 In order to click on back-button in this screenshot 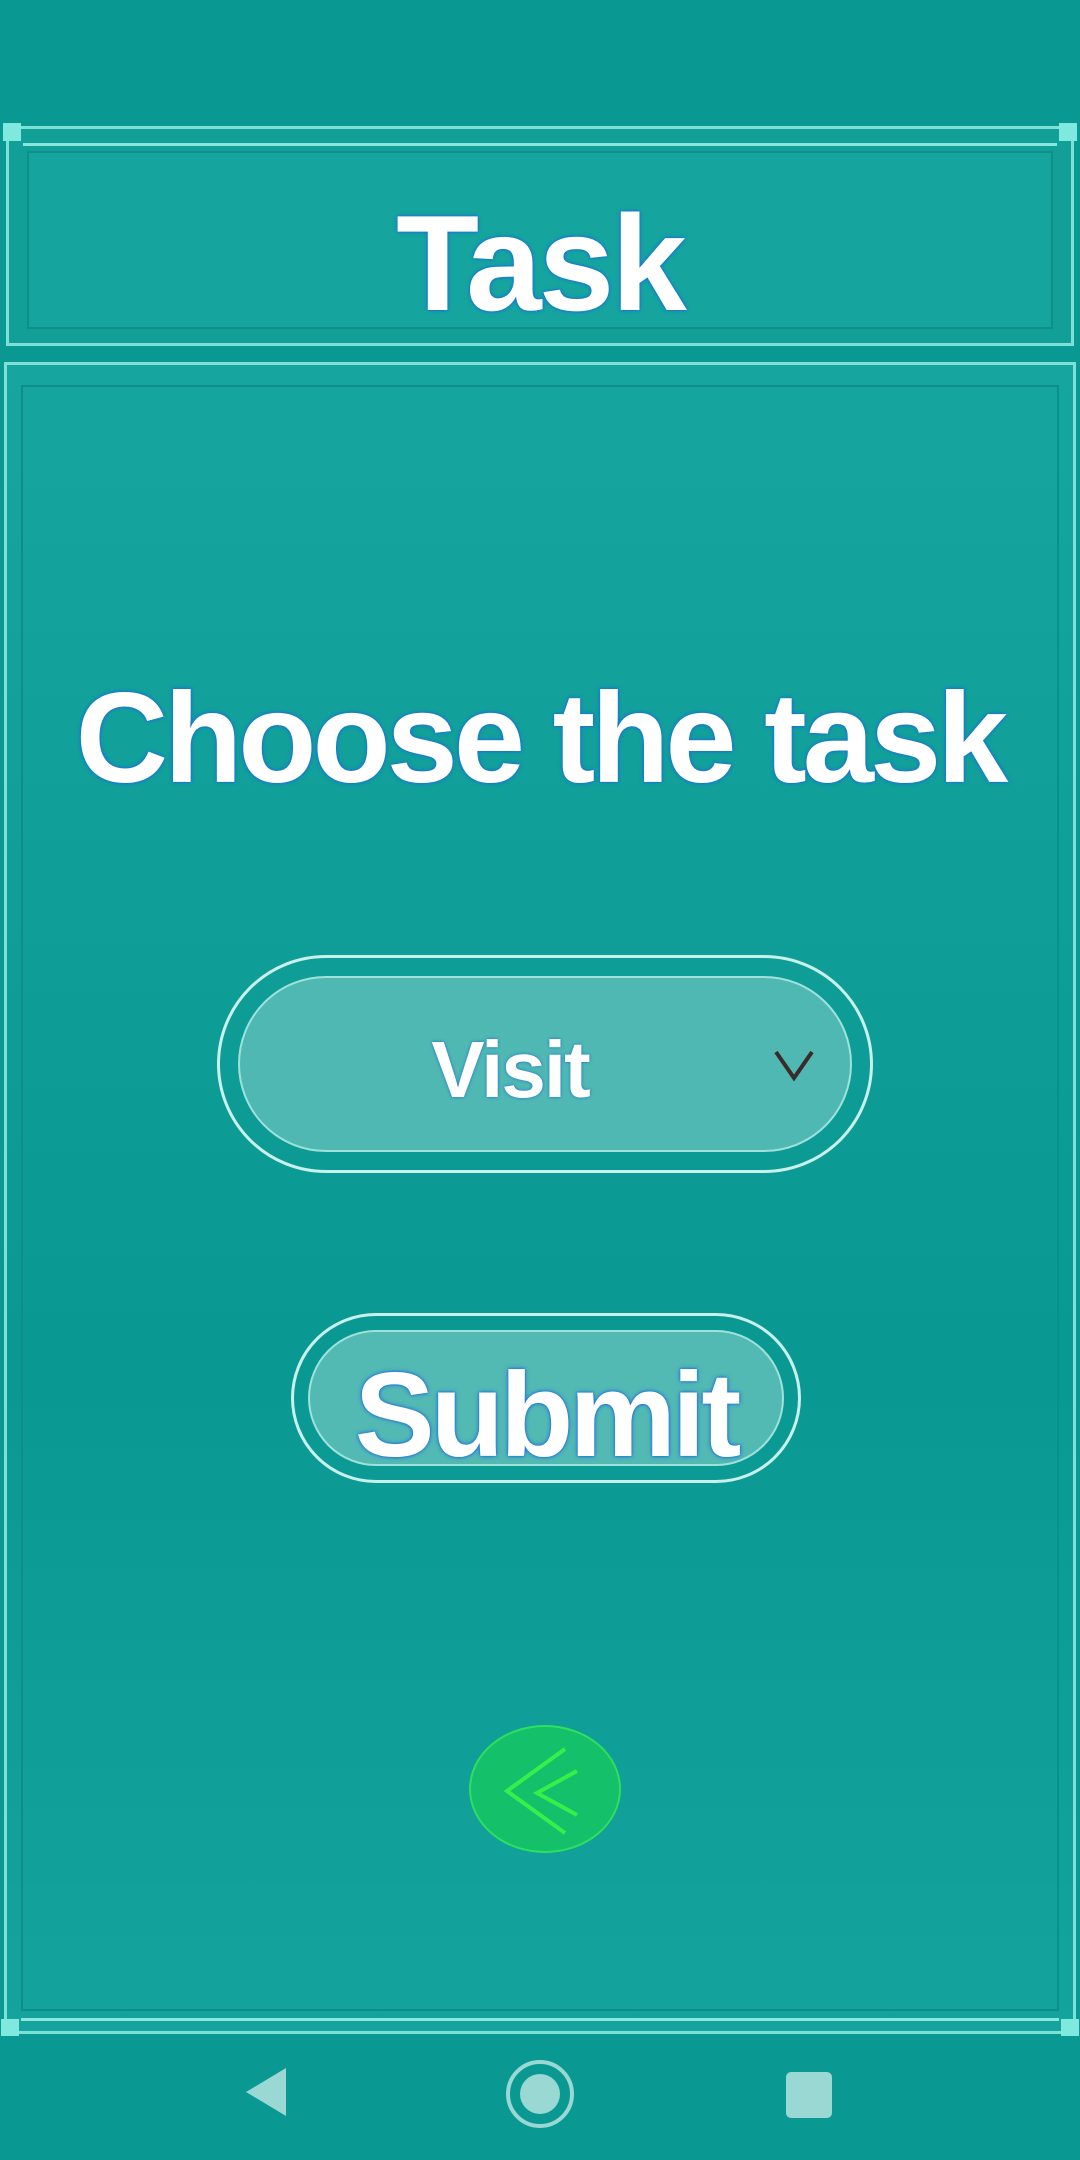, I will do `click(545, 1789)`.